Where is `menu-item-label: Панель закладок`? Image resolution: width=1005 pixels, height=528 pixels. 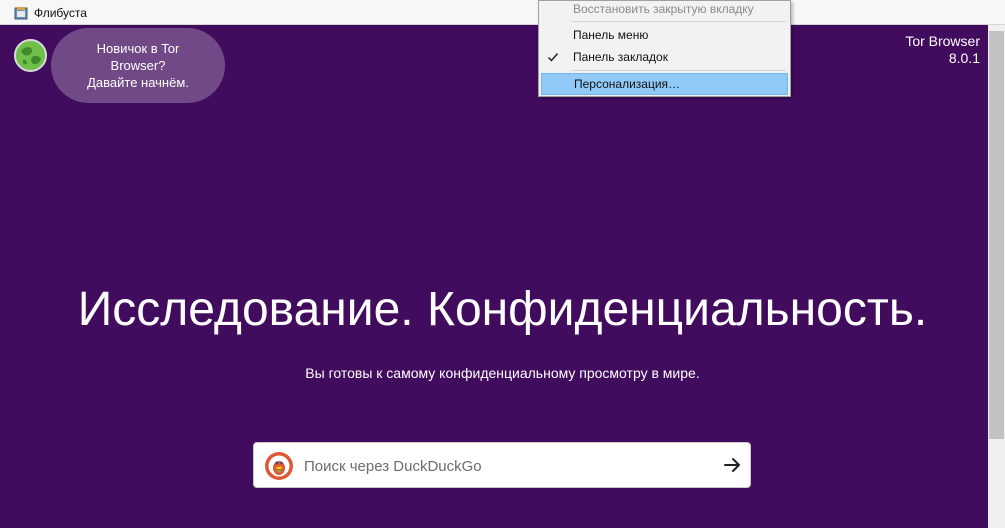 menu-item-label: Панель закладок is located at coordinates (620, 57).